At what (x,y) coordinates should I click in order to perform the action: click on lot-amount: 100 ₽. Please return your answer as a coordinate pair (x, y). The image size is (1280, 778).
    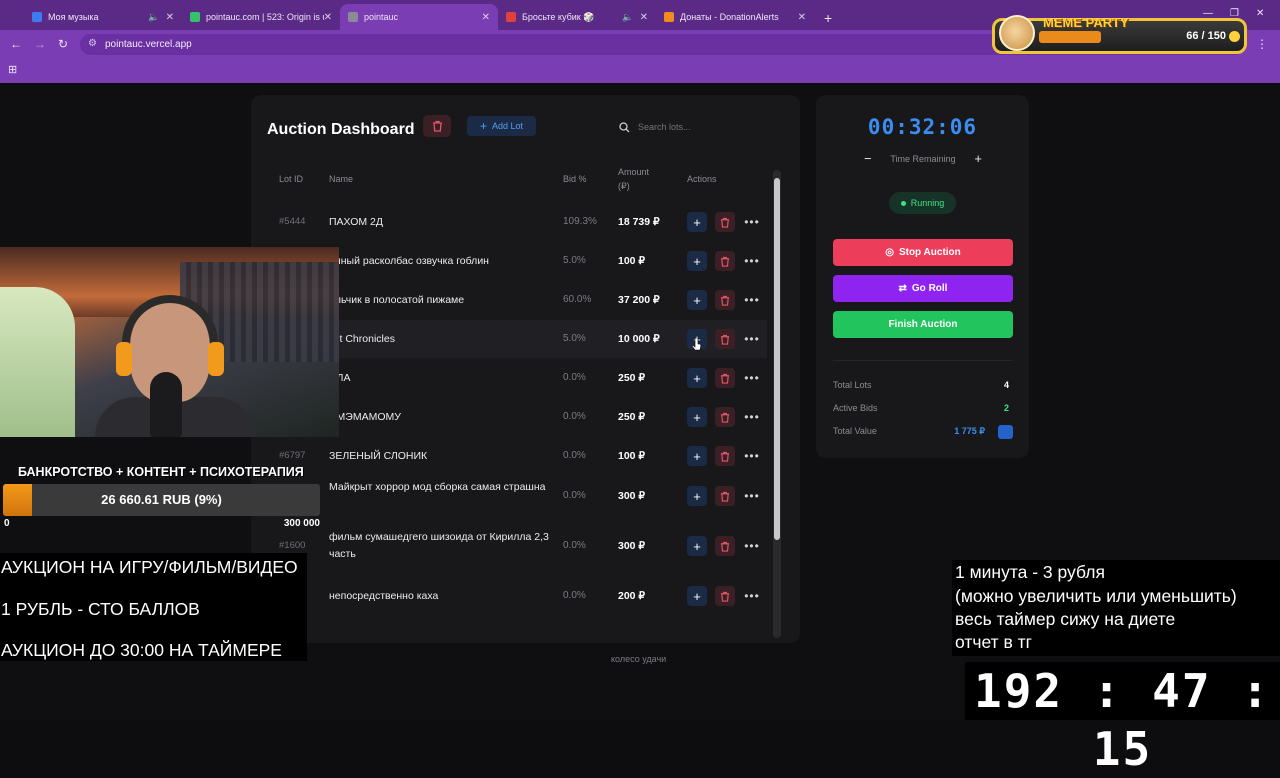
    Looking at the image, I should click on (632, 456).